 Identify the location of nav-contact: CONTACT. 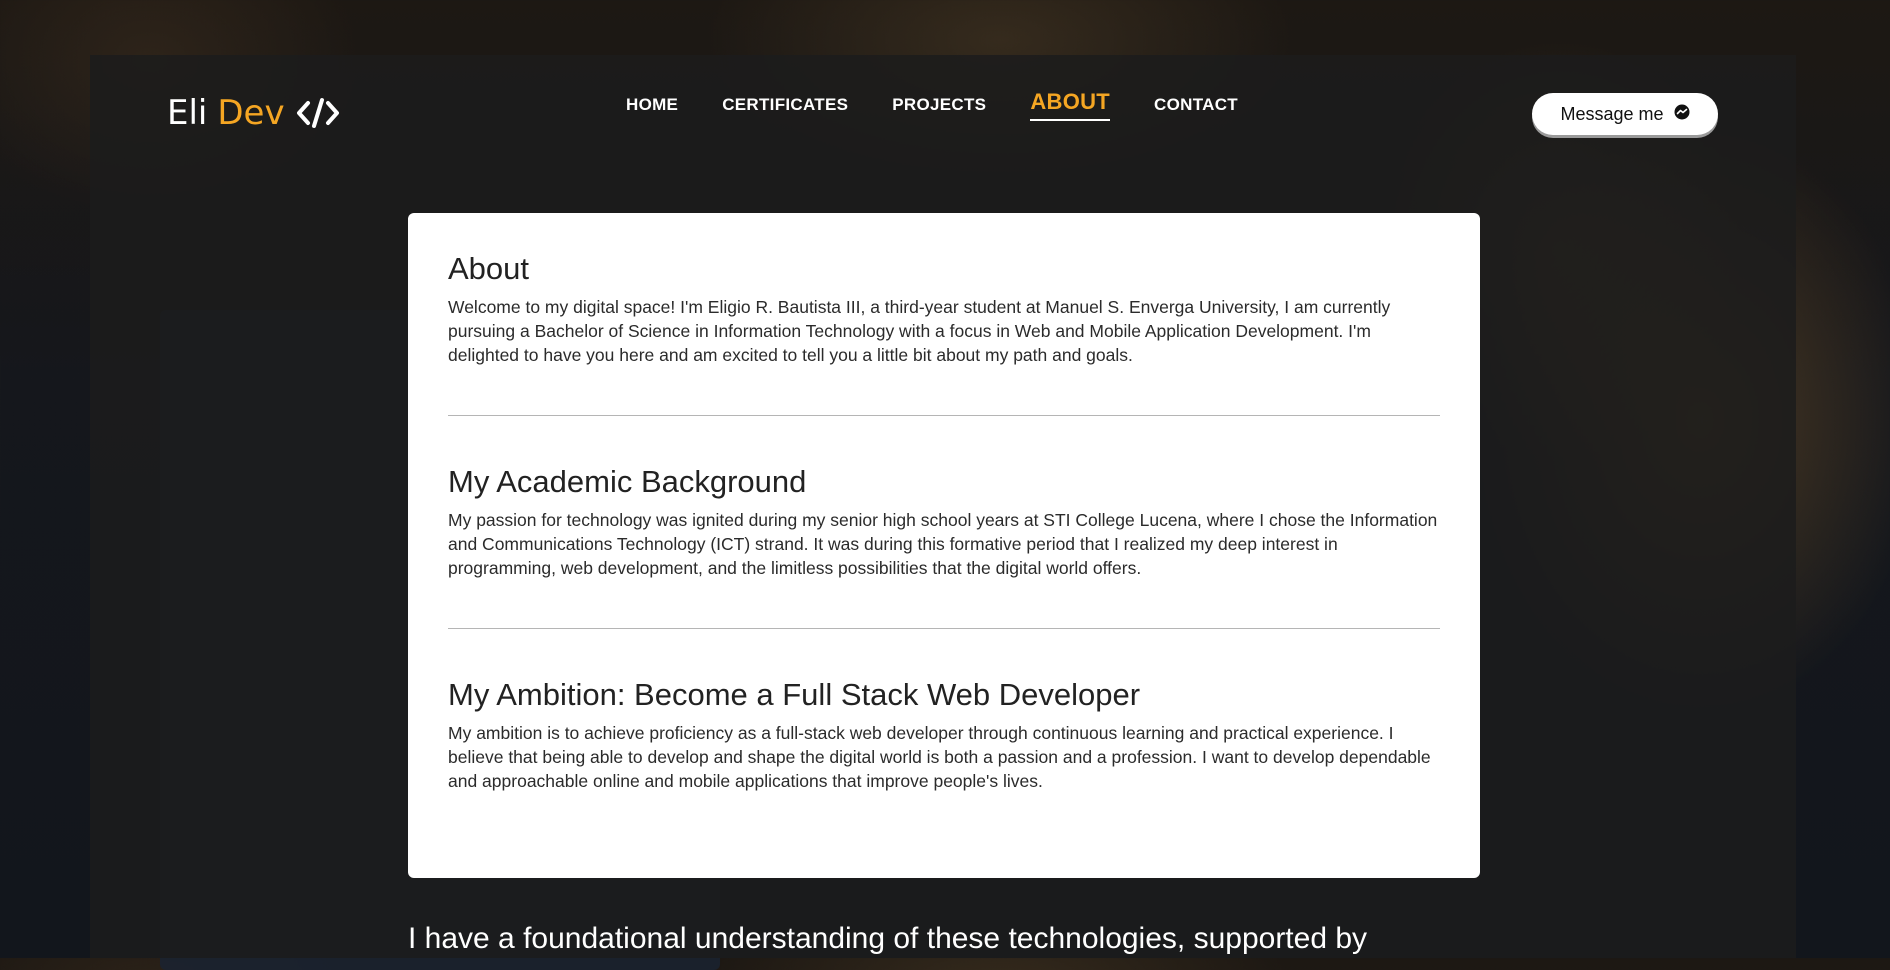
(1196, 108).